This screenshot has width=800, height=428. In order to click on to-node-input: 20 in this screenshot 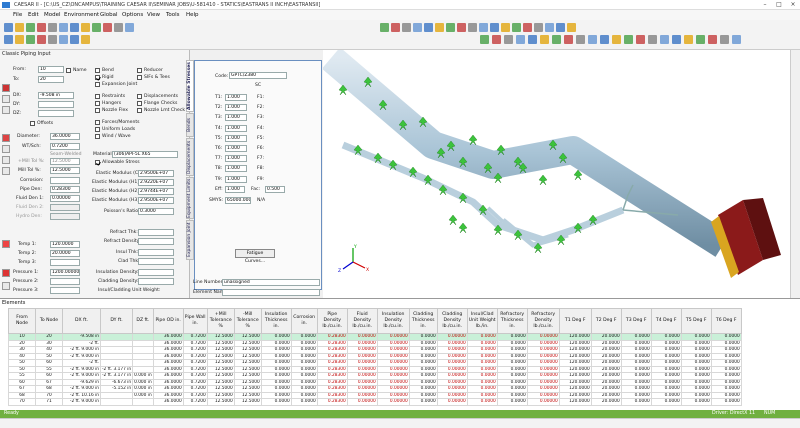, I will do `click(51, 79)`.